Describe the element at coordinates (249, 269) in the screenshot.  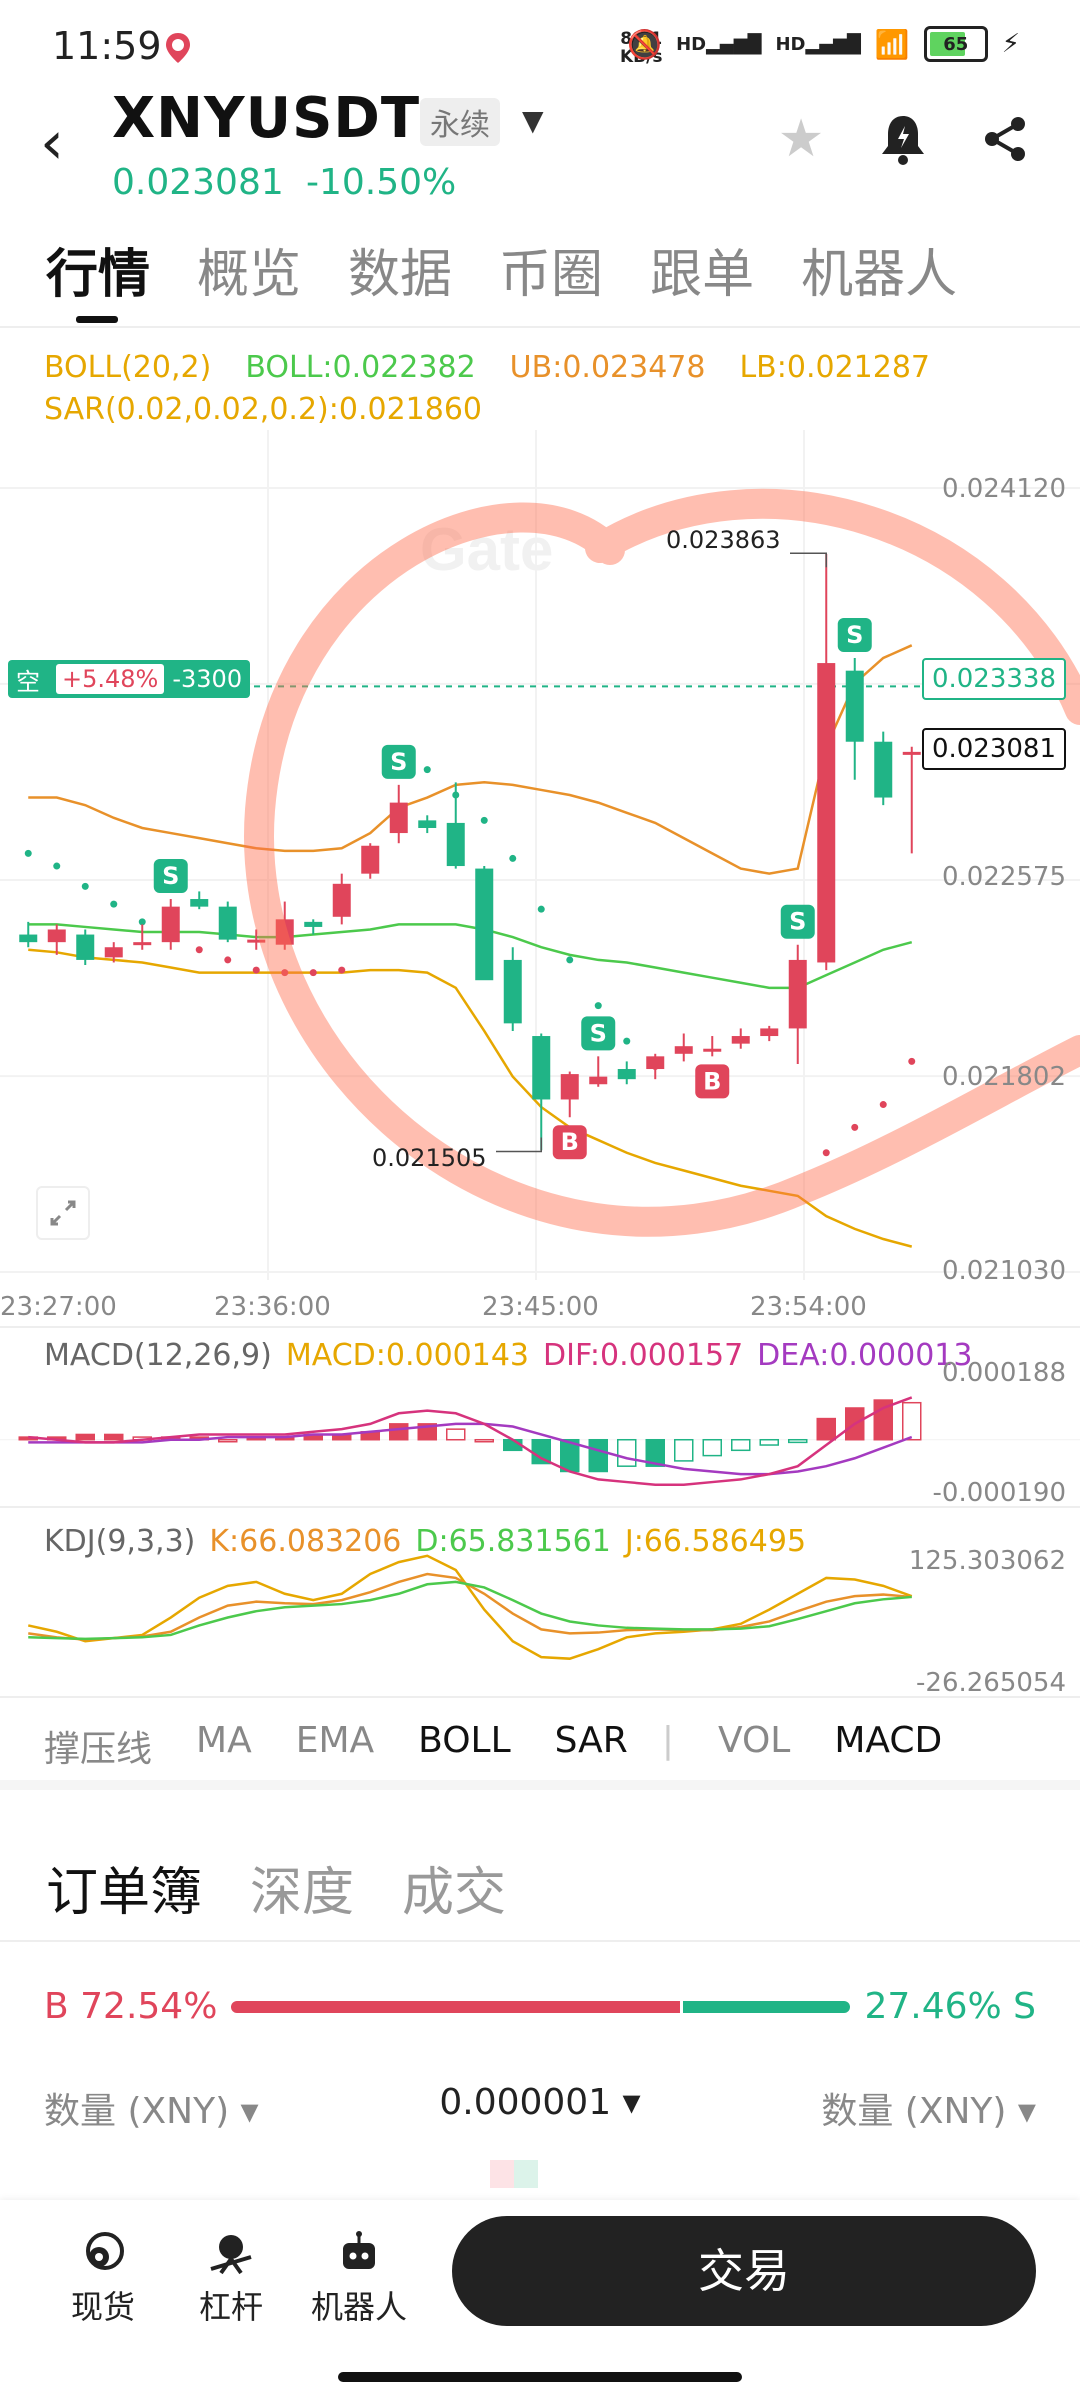
I see `tab-overview: 概览` at that location.